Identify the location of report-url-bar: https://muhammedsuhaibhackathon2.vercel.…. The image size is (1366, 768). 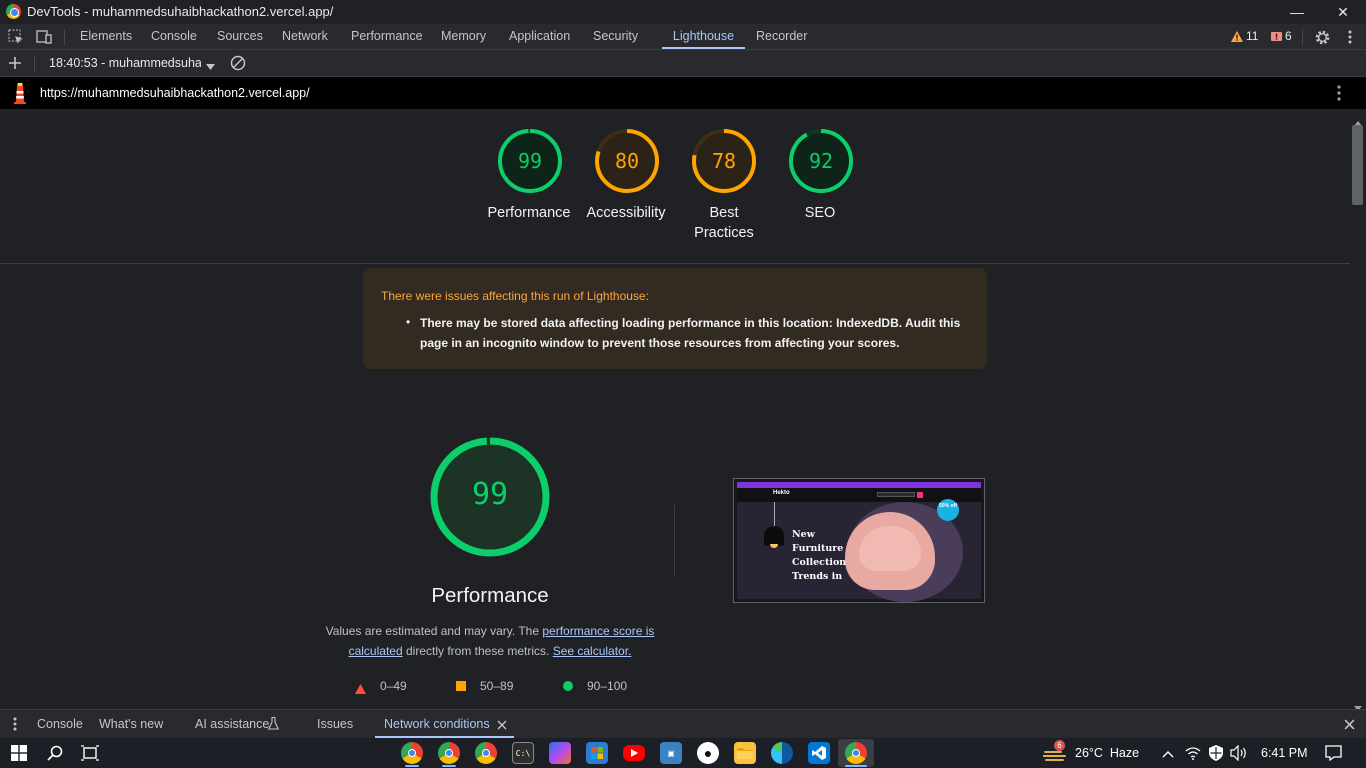
(683, 93).